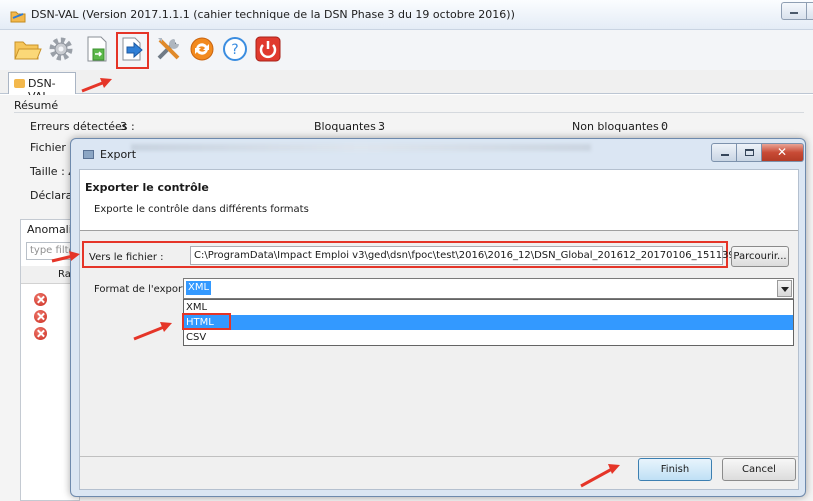 The image size is (813, 501). What do you see at coordinates (361, 147) in the screenshot?
I see `dialog-title-blurred` at bounding box center [361, 147].